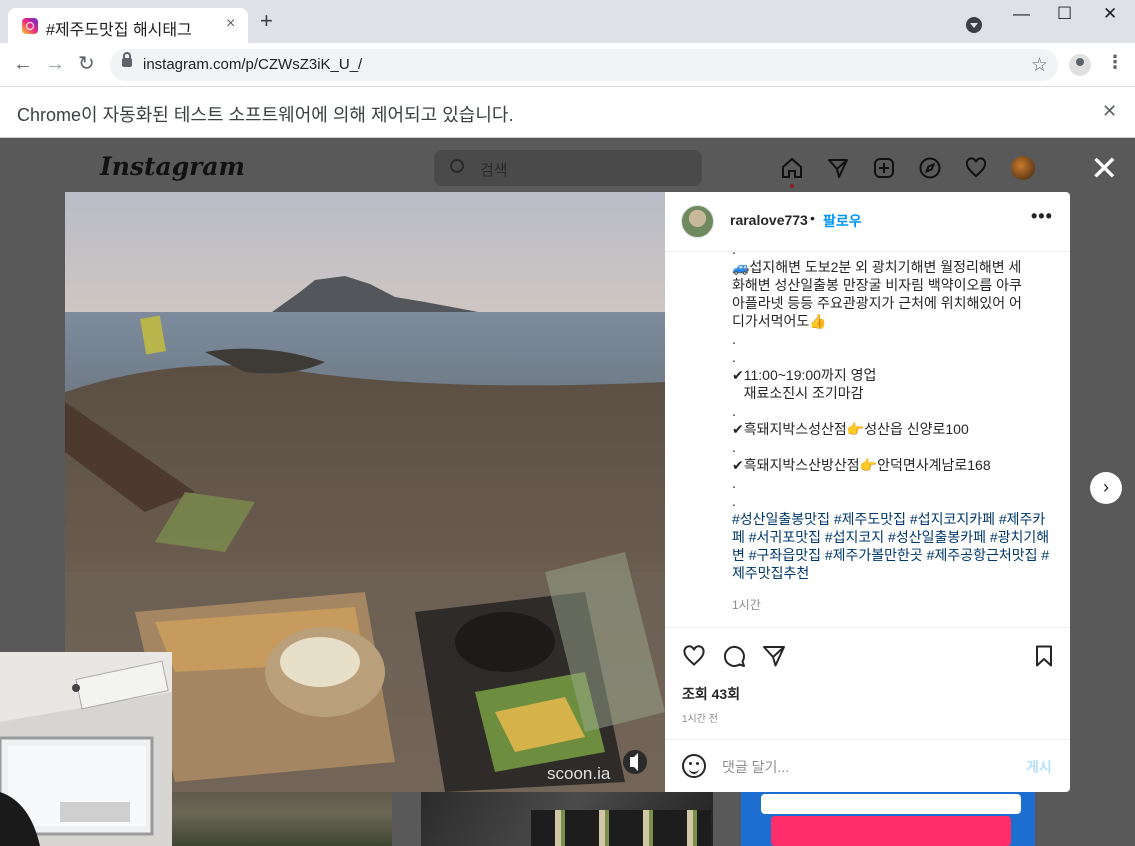 This screenshot has width=1135, height=846. What do you see at coordinates (838, 168) in the screenshot?
I see `send-icon` at bounding box center [838, 168].